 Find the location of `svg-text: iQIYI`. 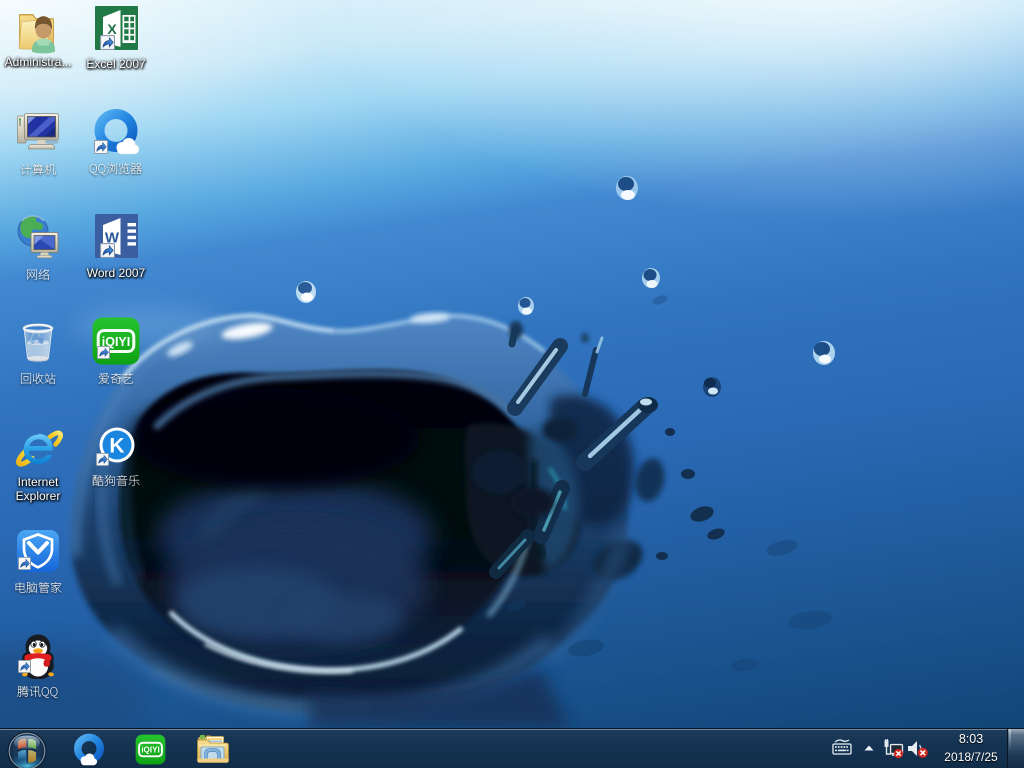

svg-text: iQIYI is located at coordinates (150, 750).